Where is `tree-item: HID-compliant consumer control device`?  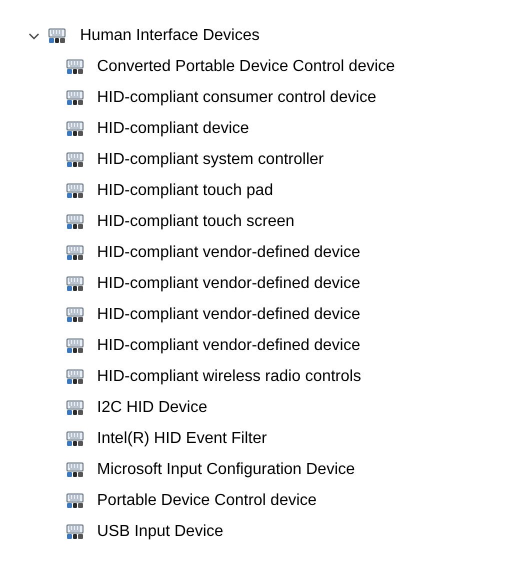 tree-item: HID-compliant consumer control device is located at coordinates (236, 97).